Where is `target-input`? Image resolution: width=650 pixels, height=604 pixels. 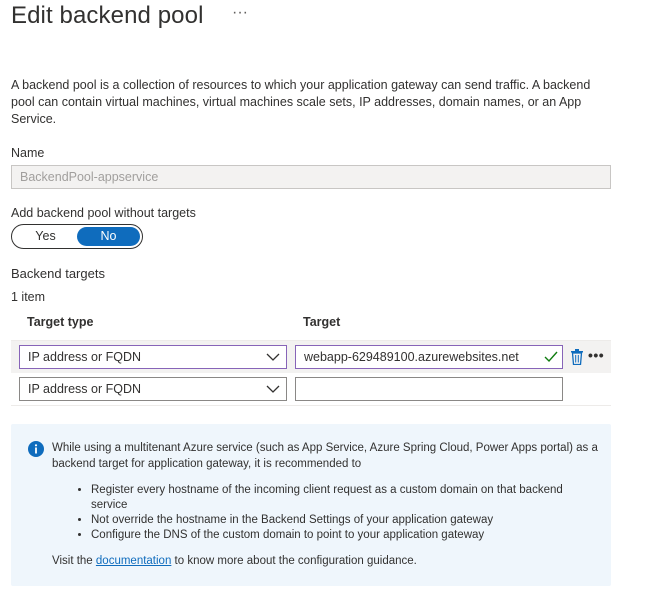 target-input is located at coordinates (429, 389).